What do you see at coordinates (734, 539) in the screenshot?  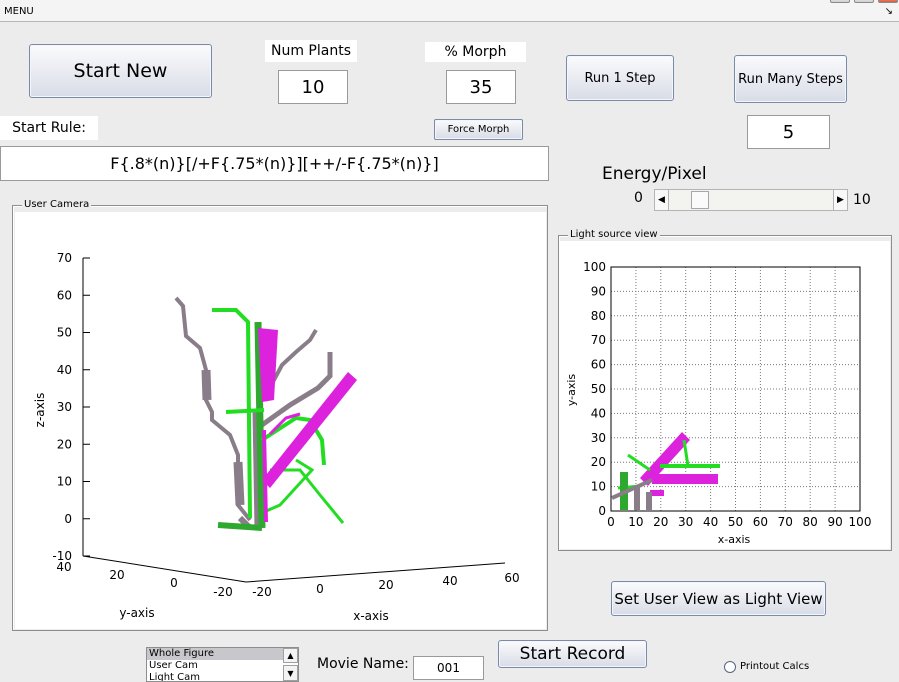 I see `light-view-x-axis-label: x-axis` at bounding box center [734, 539].